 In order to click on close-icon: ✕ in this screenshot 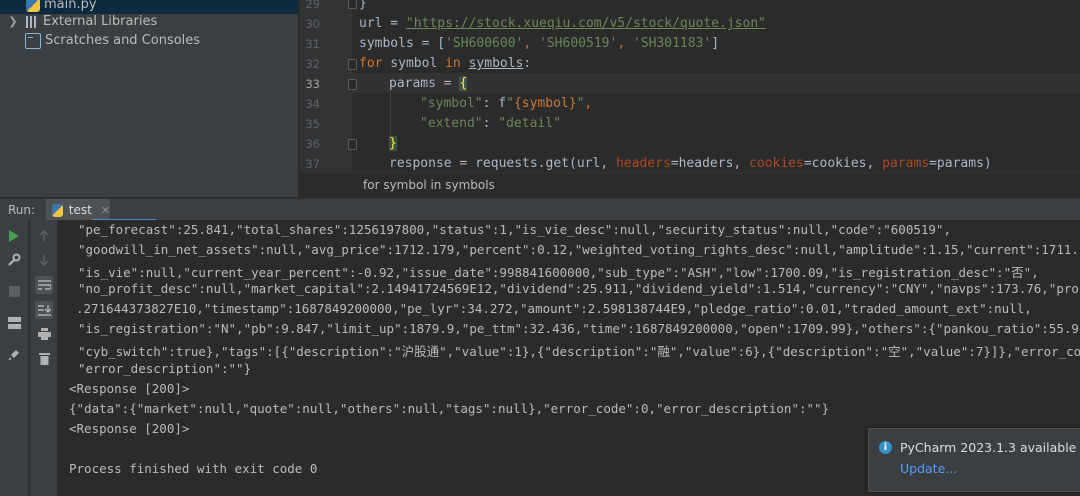, I will do `click(105, 210)`.